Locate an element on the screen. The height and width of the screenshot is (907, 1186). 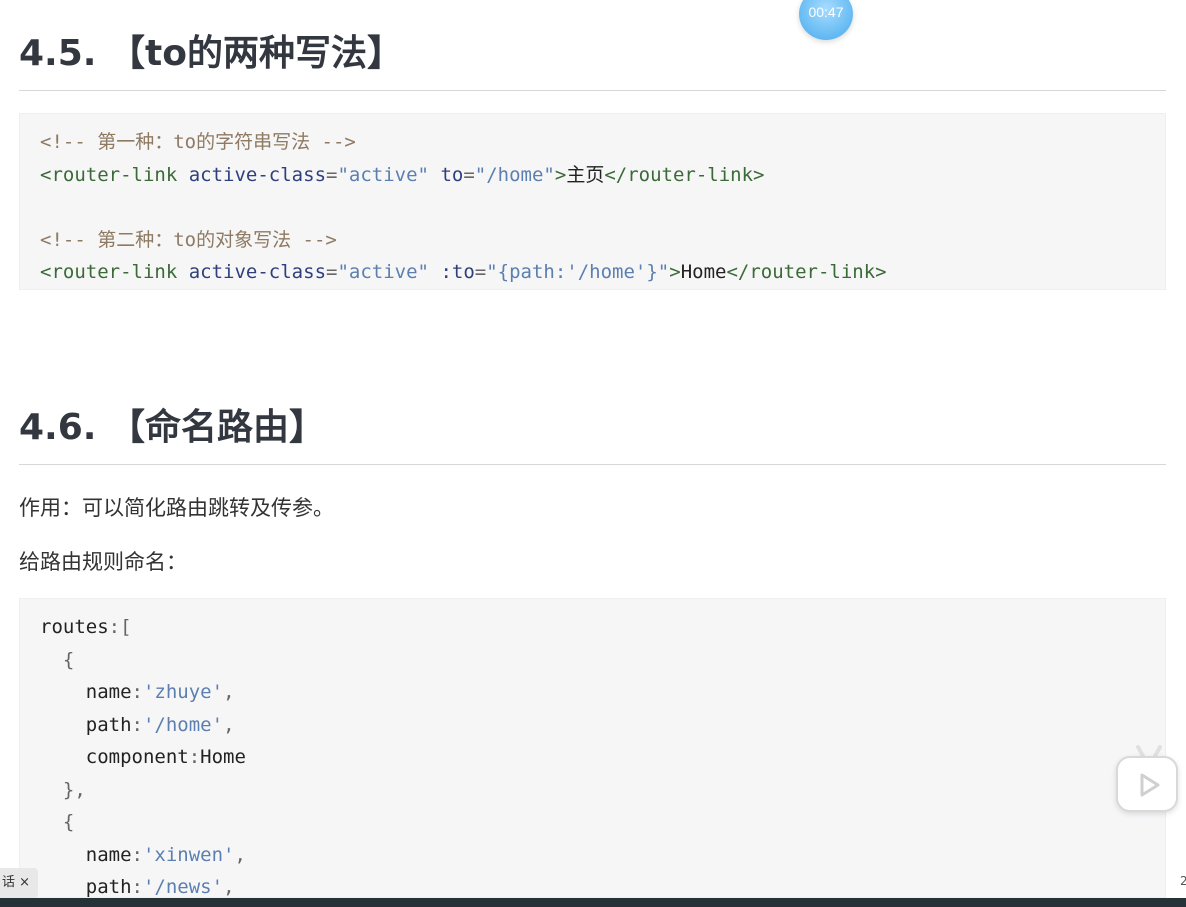
play-icon is located at coordinates (1150, 785).